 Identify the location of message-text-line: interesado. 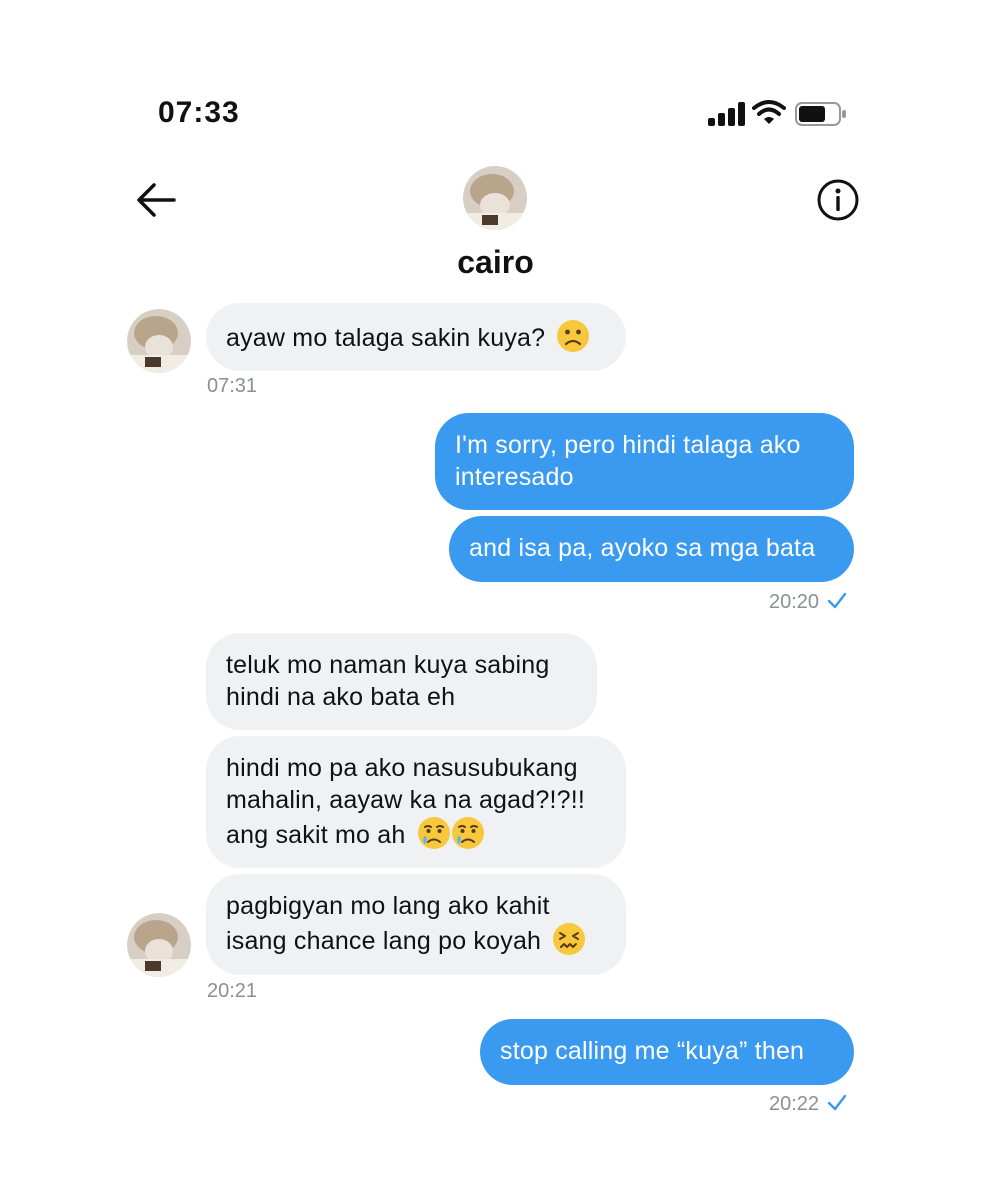
(514, 477).